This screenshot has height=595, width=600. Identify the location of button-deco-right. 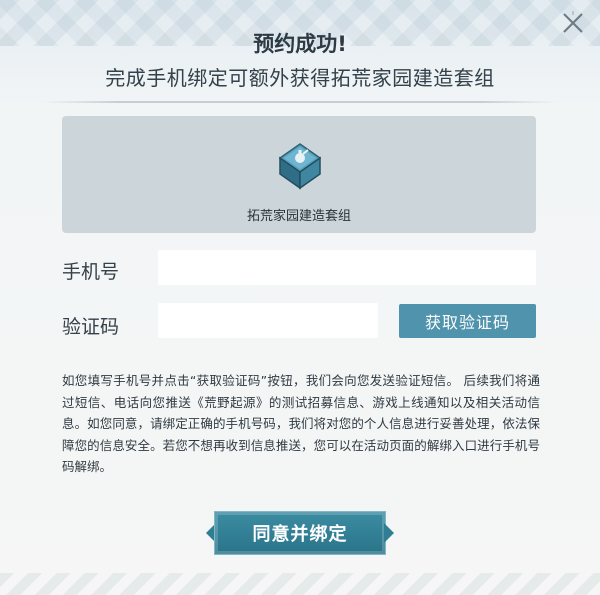
(389, 533).